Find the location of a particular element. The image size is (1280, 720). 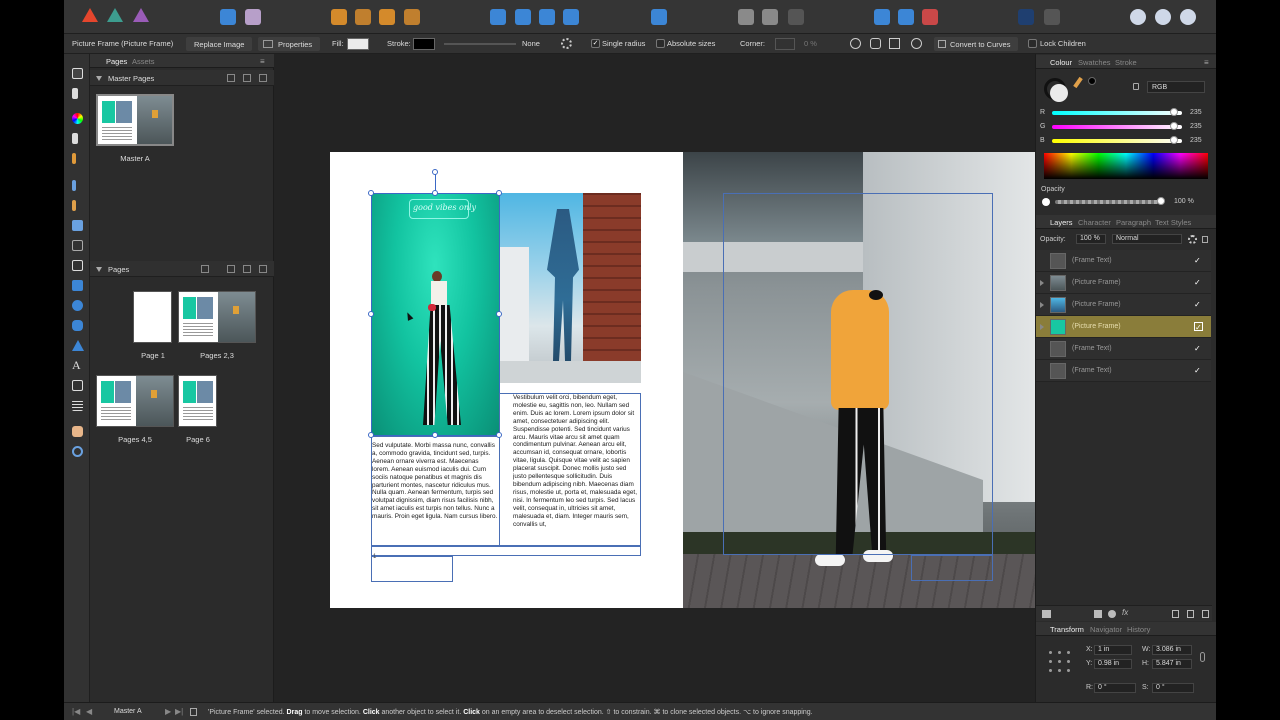

guides-icon is located at coordinates (1052, 17).